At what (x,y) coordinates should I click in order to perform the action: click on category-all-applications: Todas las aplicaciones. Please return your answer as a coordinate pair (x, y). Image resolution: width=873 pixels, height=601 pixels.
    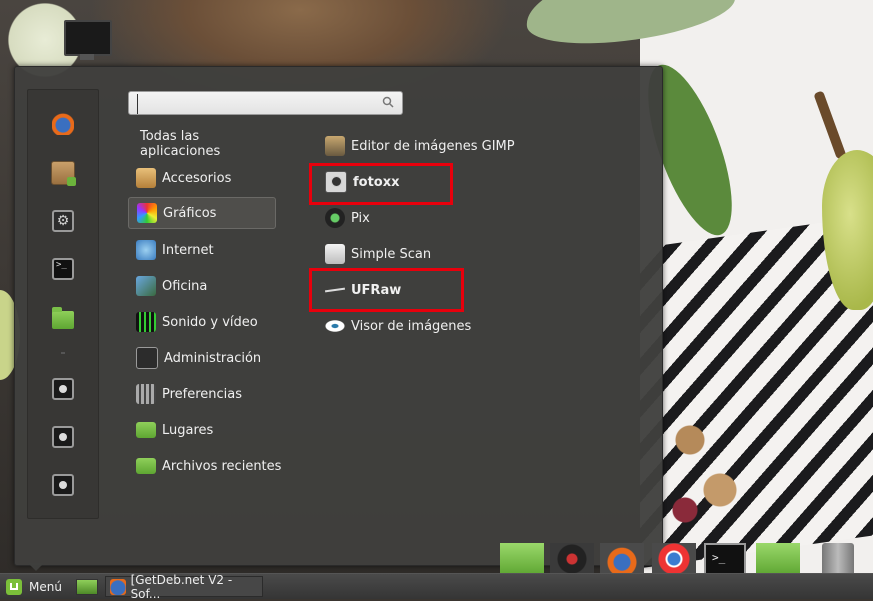
    Looking at the image, I should click on (202, 144).